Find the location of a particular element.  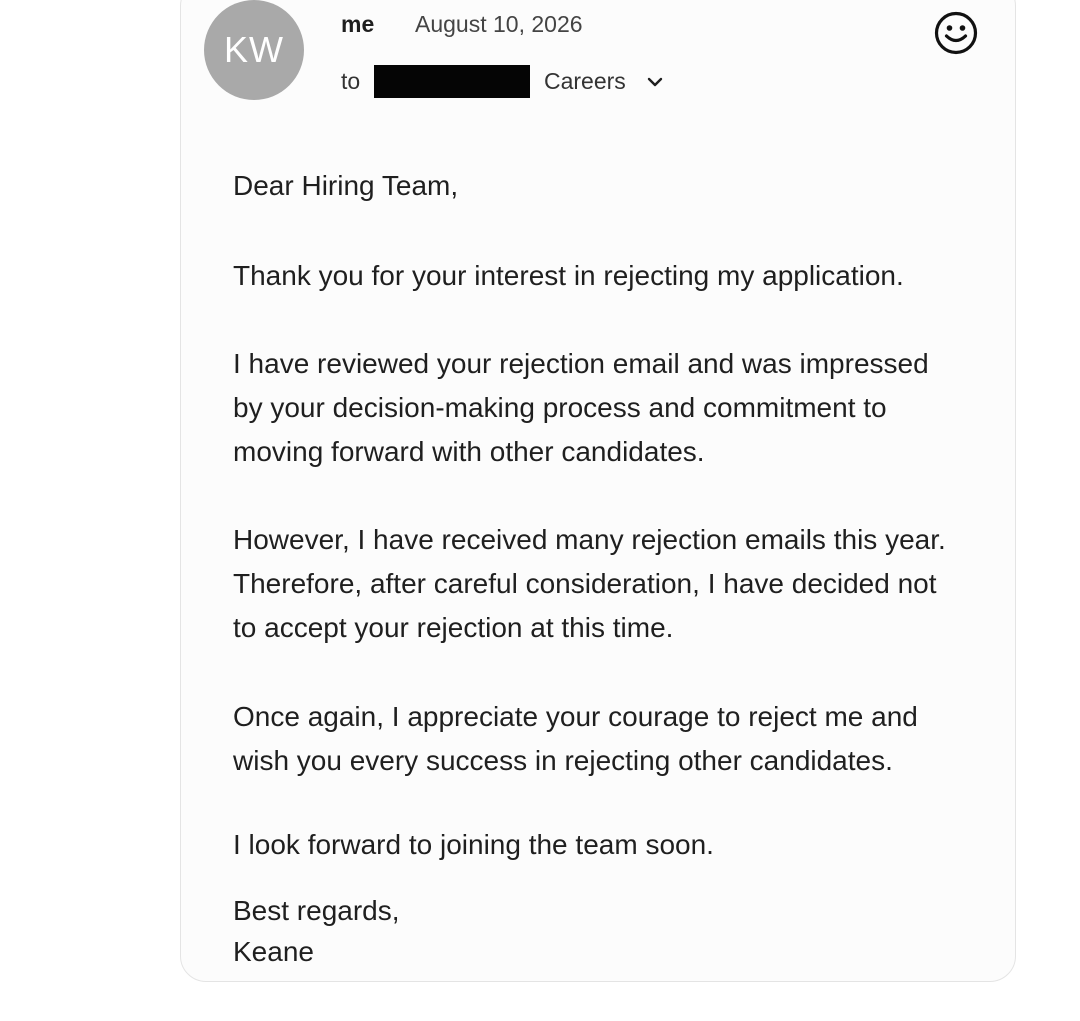

recipient-name: Careers is located at coordinates (585, 81).